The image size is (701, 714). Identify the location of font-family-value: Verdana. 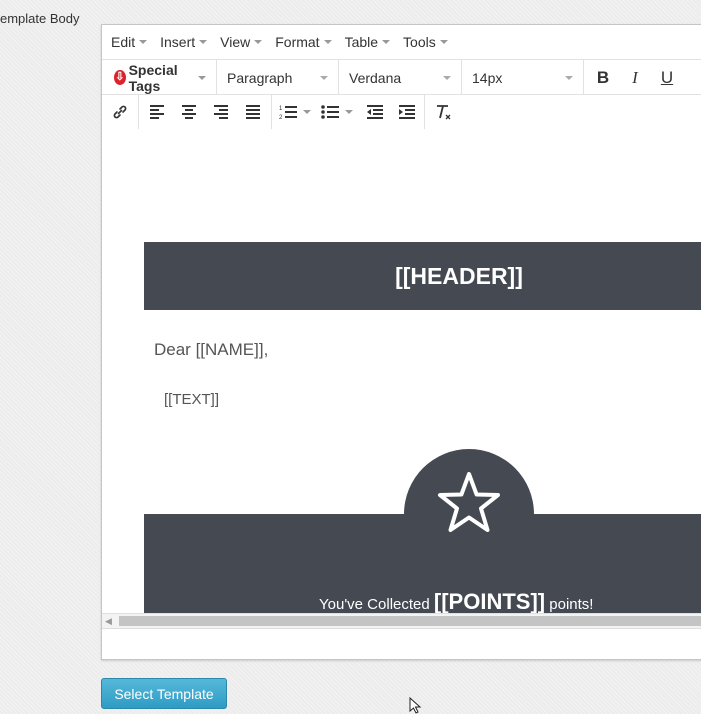
(375, 77).